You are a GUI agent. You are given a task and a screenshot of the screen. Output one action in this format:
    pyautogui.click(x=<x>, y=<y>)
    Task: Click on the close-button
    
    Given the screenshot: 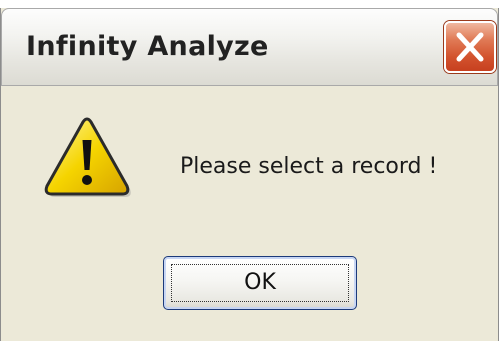 What is the action you would take?
    pyautogui.click(x=470, y=47)
    